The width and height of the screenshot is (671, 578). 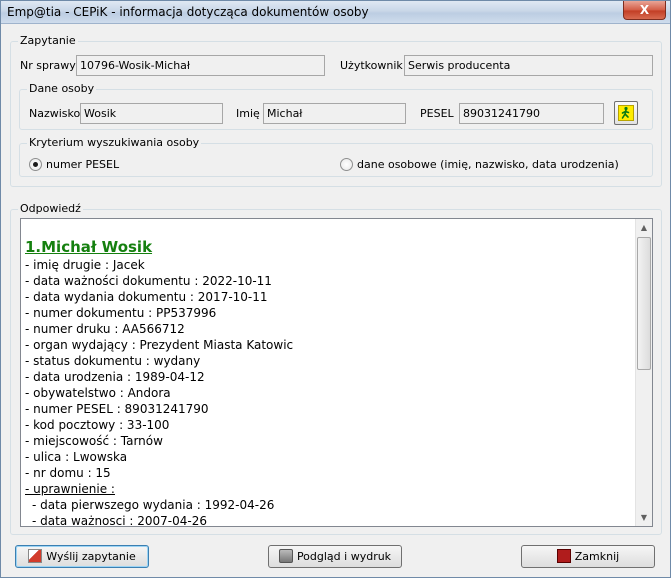 I want to click on case-number-field: 10796-Wosik-Michał, so click(x=200, y=65).